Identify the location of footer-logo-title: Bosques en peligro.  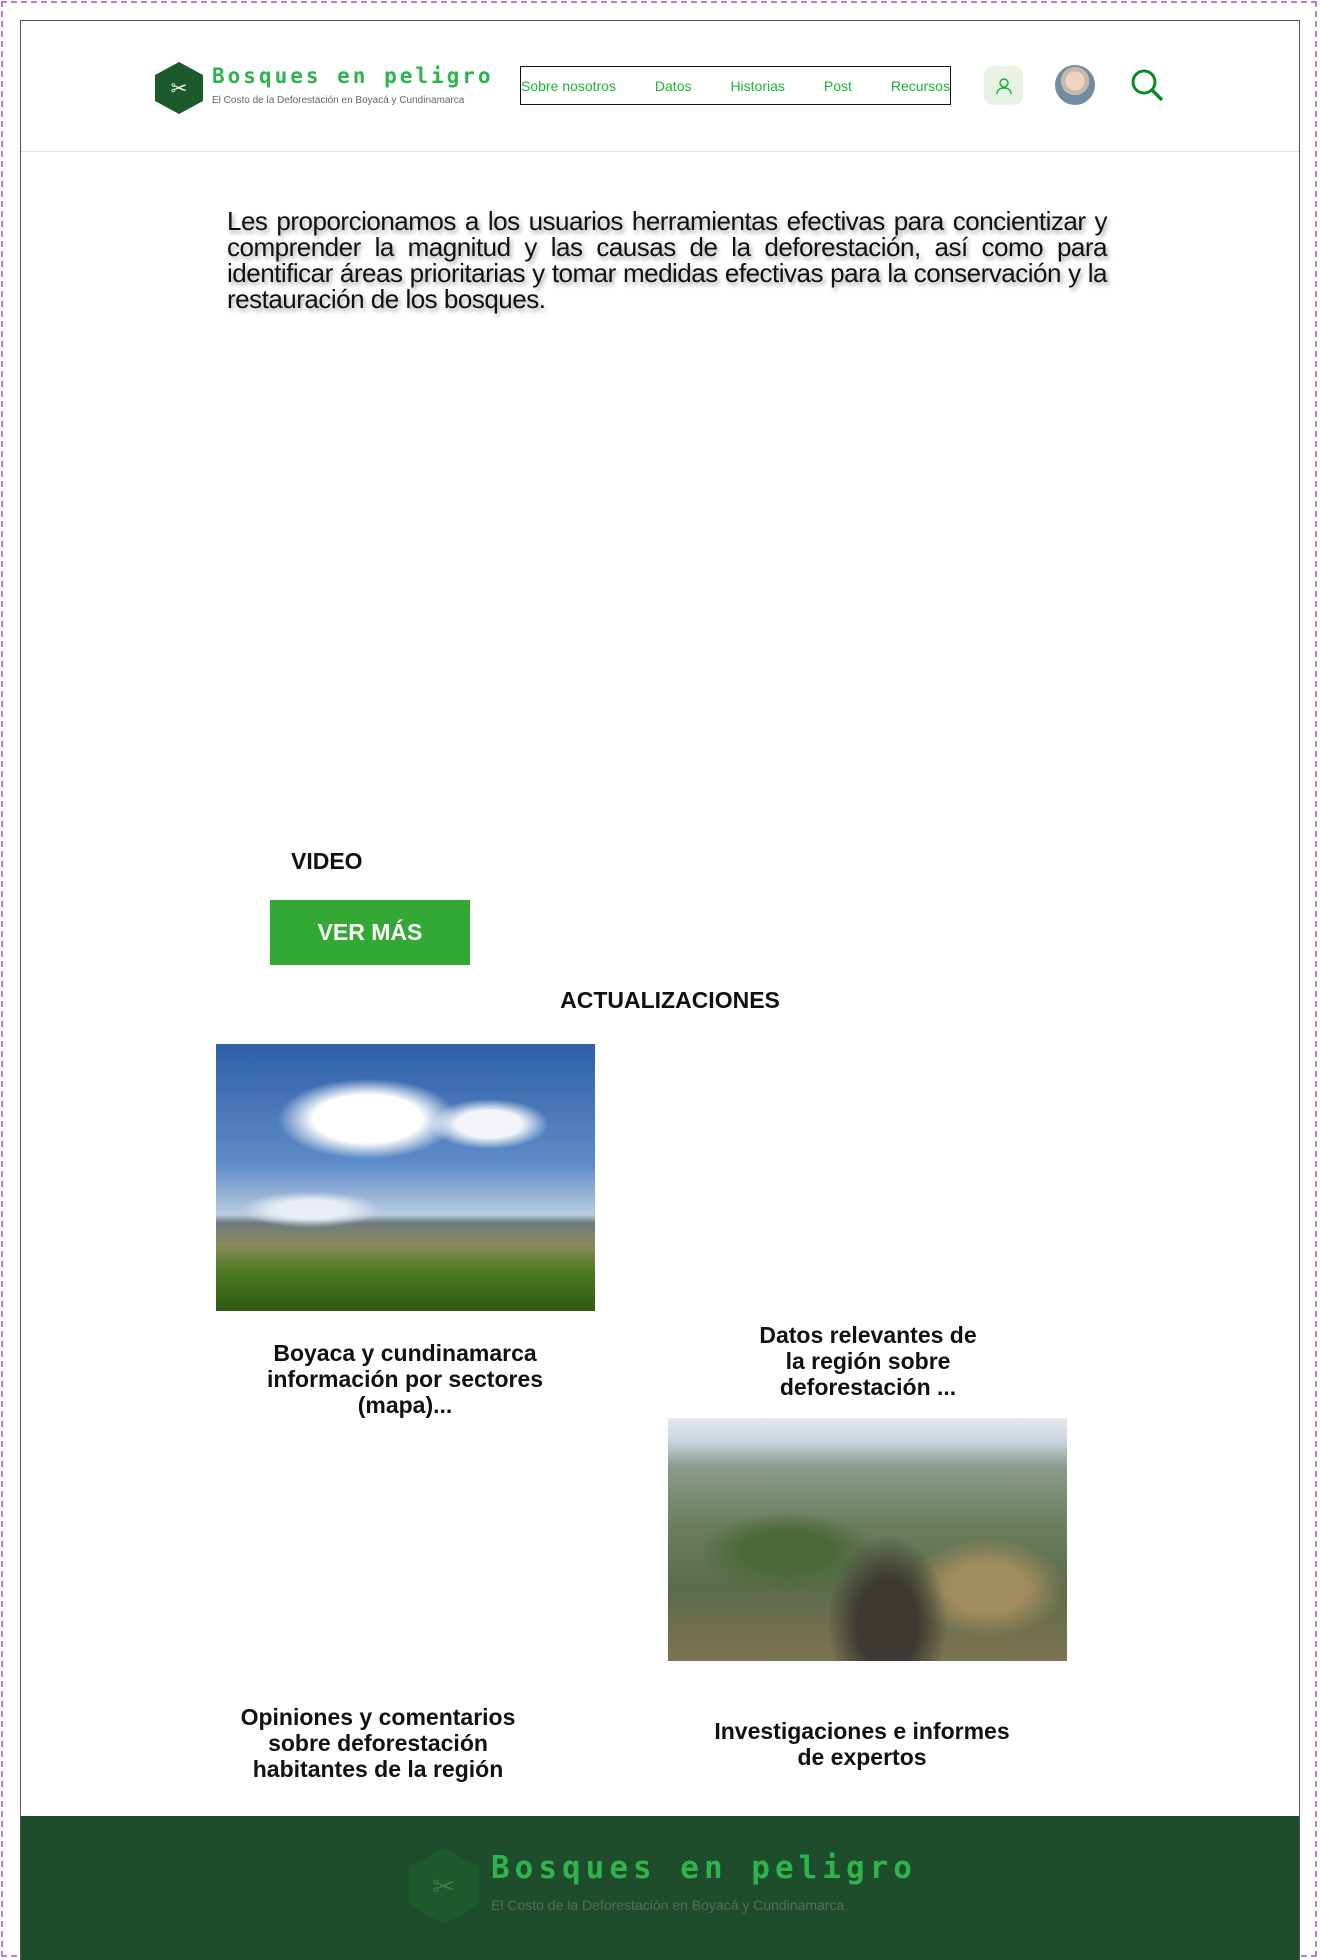
(704, 1868).